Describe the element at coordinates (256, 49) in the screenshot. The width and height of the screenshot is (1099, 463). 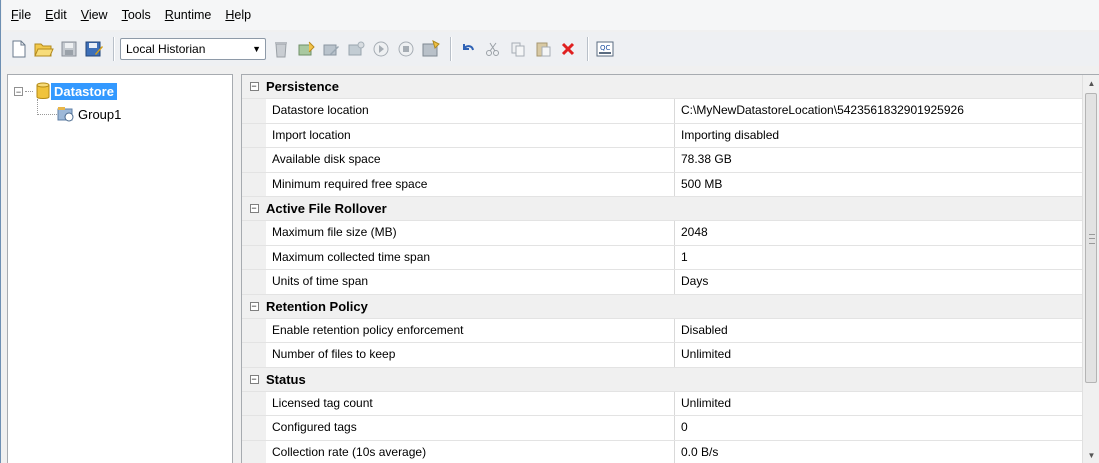
I see `chevron-down-icon: ▼` at that location.